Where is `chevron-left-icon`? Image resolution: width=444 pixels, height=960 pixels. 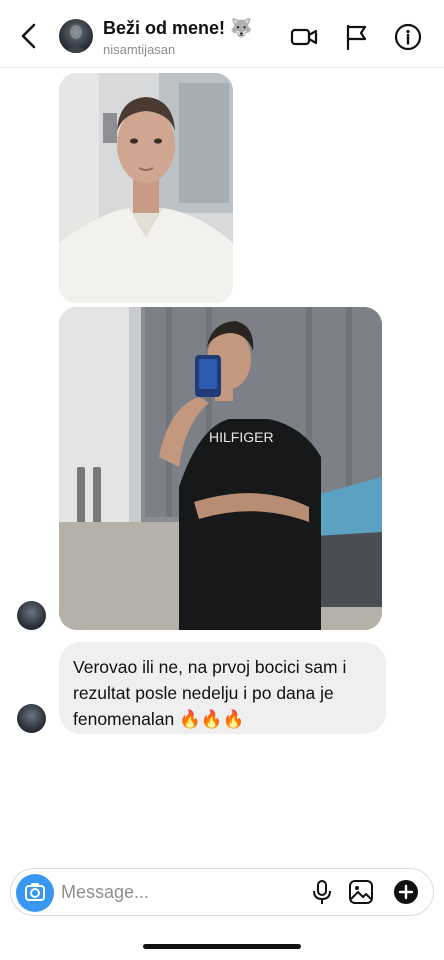
chevron-left-icon is located at coordinates (30, 36).